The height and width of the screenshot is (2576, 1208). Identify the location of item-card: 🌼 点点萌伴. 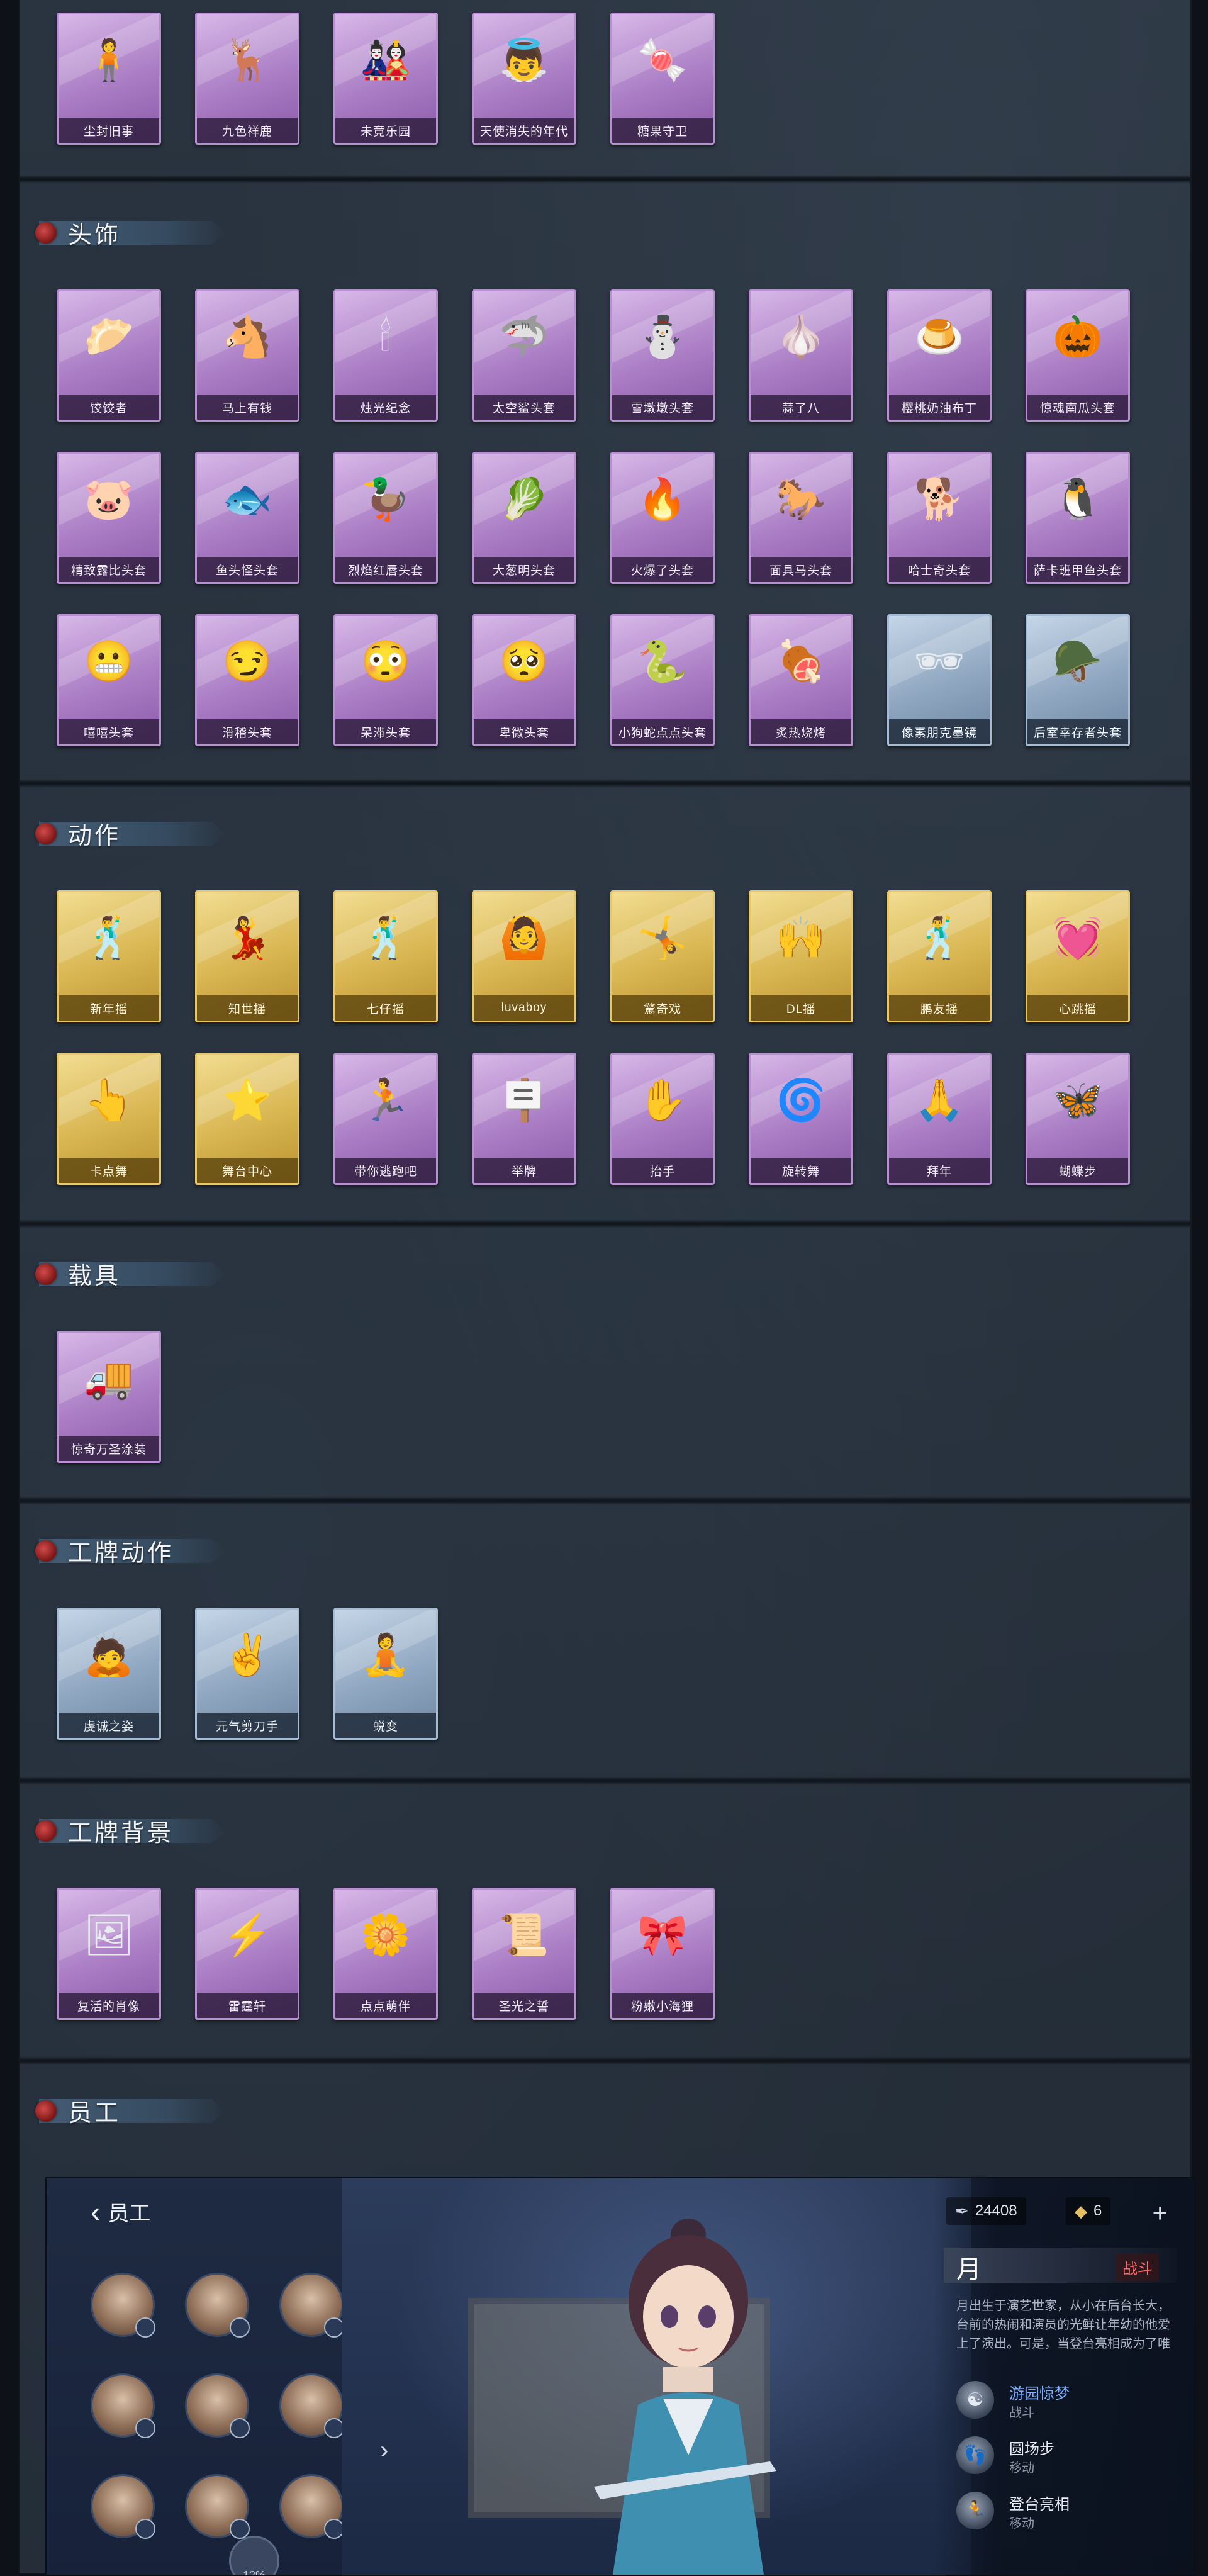
(385, 1954).